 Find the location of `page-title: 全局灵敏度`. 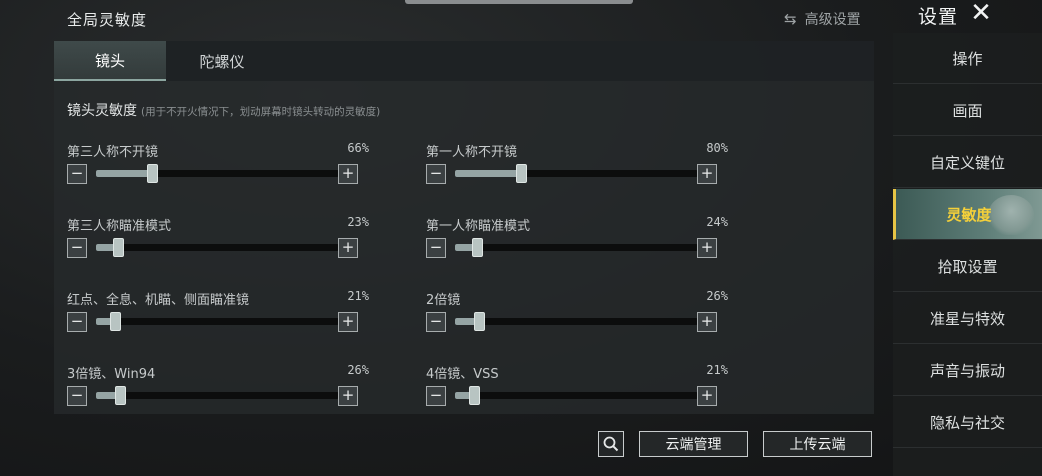

page-title: 全局灵敏度 is located at coordinates (107, 20).